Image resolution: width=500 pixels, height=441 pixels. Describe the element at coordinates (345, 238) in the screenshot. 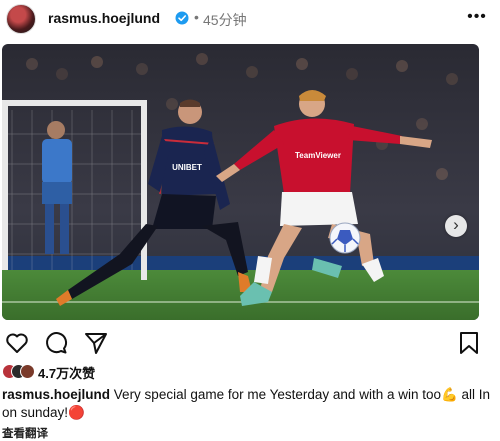

I see `soccer-ball` at that location.